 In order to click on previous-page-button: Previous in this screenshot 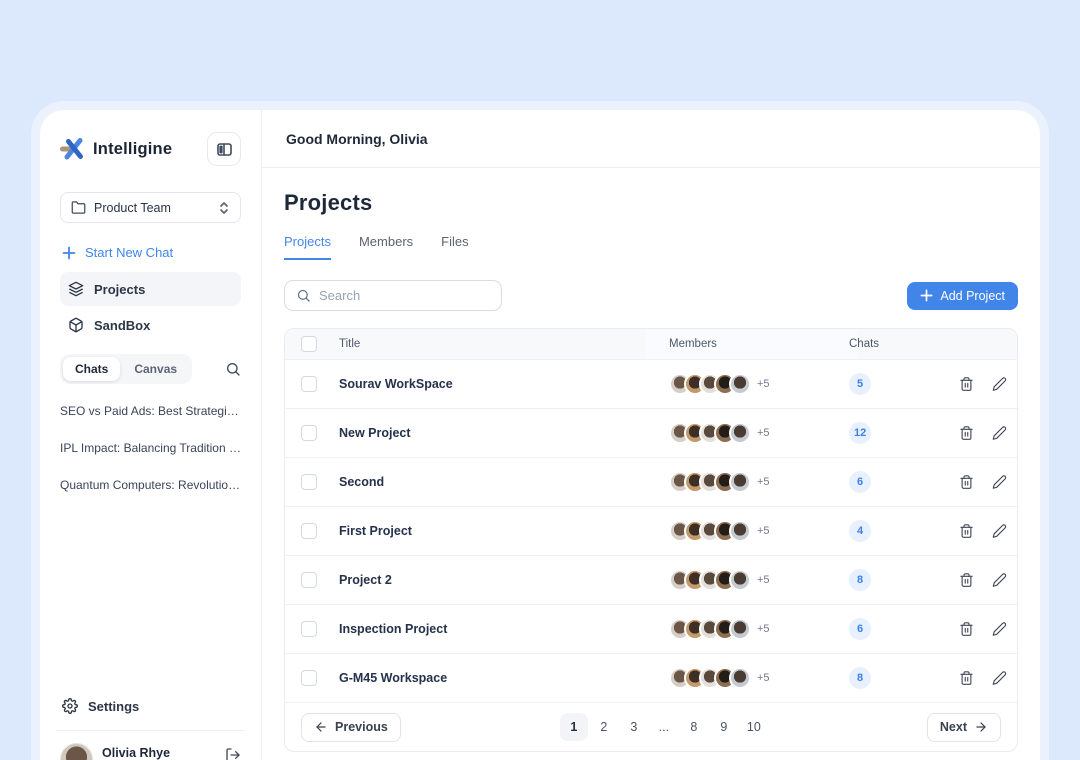, I will do `click(351, 727)`.